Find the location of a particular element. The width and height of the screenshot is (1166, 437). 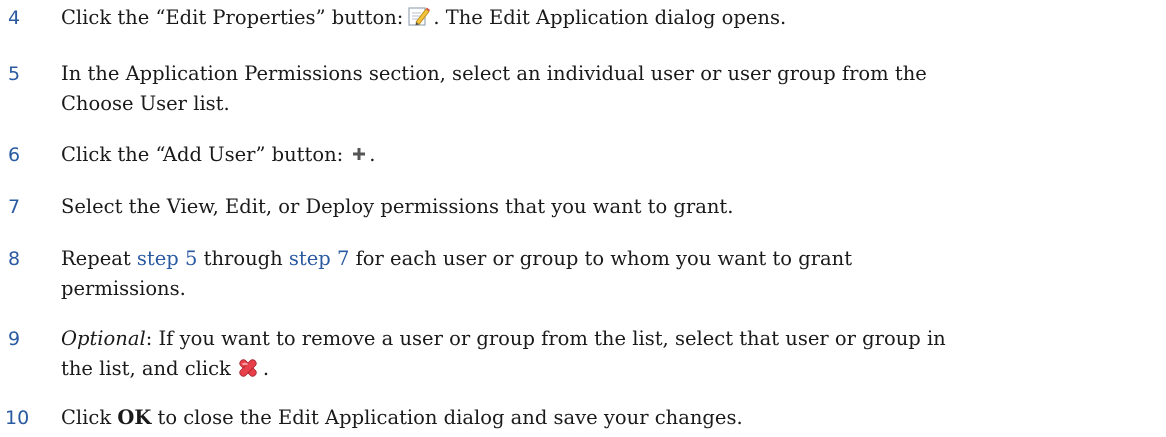

step-number: 8 is located at coordinates (14, 259).